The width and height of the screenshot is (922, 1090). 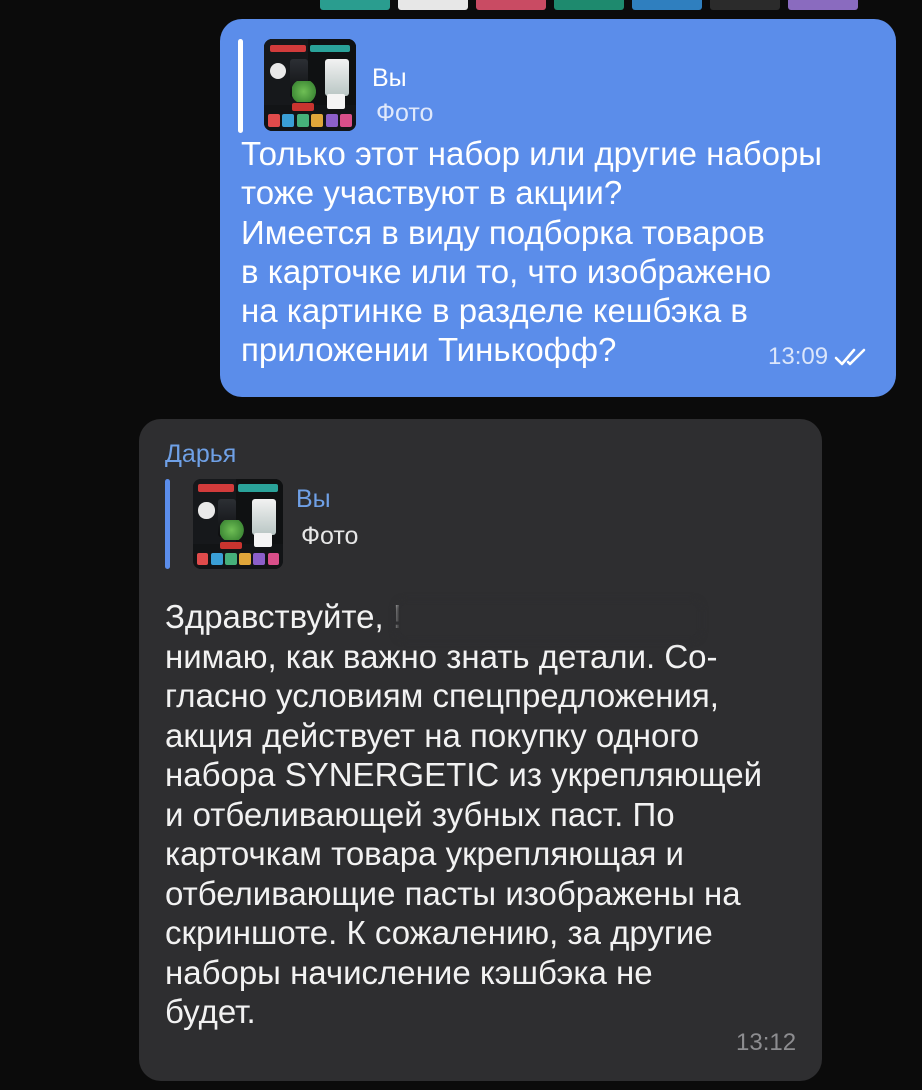 I want to click on double-check-icon, so click(x=851, y=357).